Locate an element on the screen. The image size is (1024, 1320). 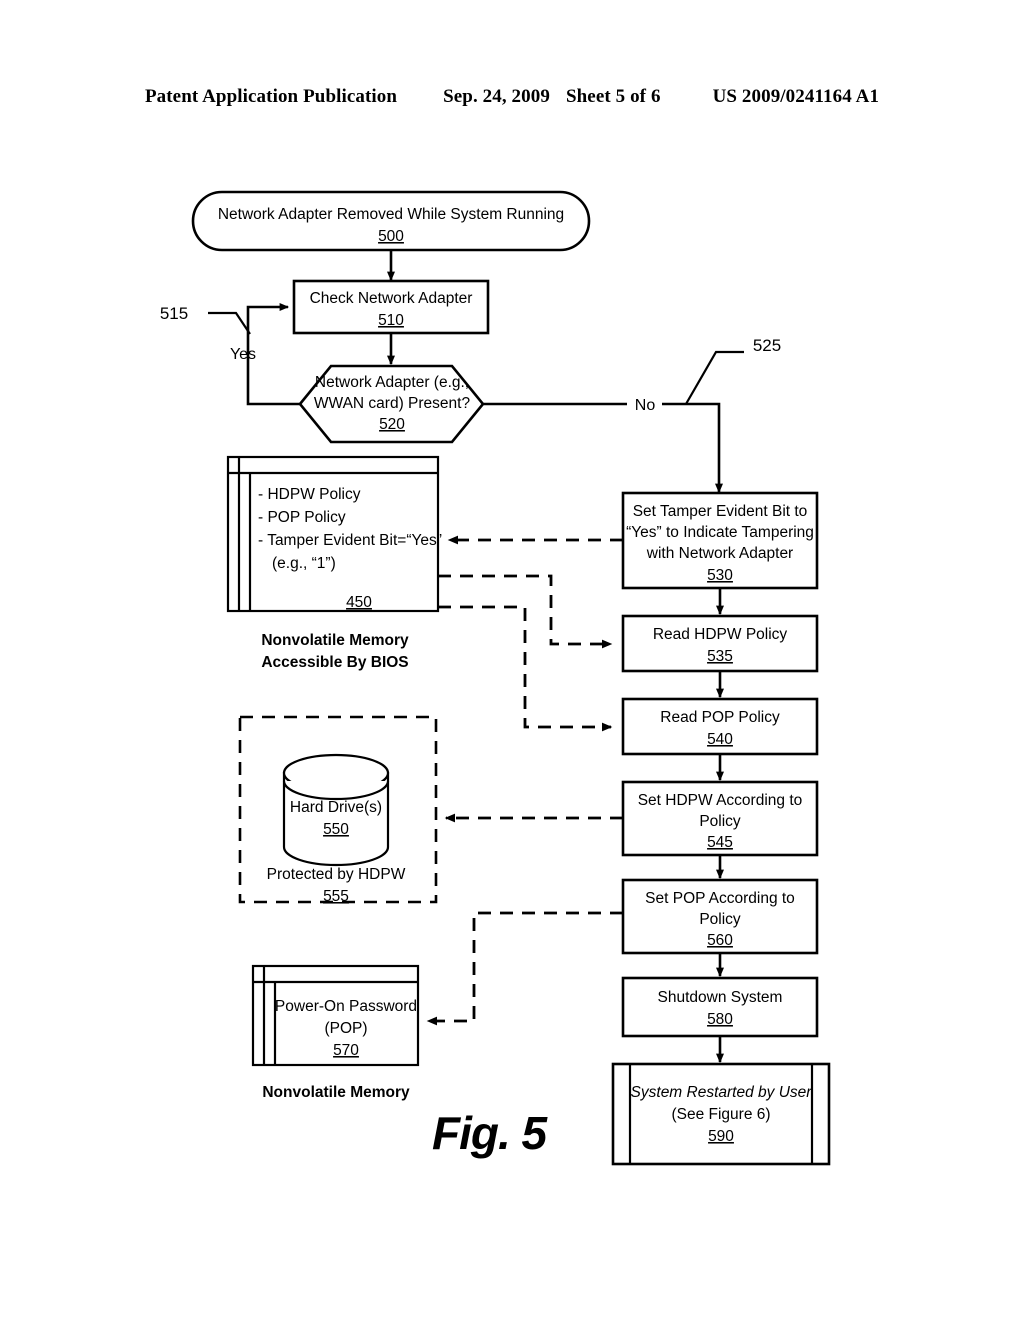
node-hard-drive-550-ref: 550 is located at coordinates (336, 829).